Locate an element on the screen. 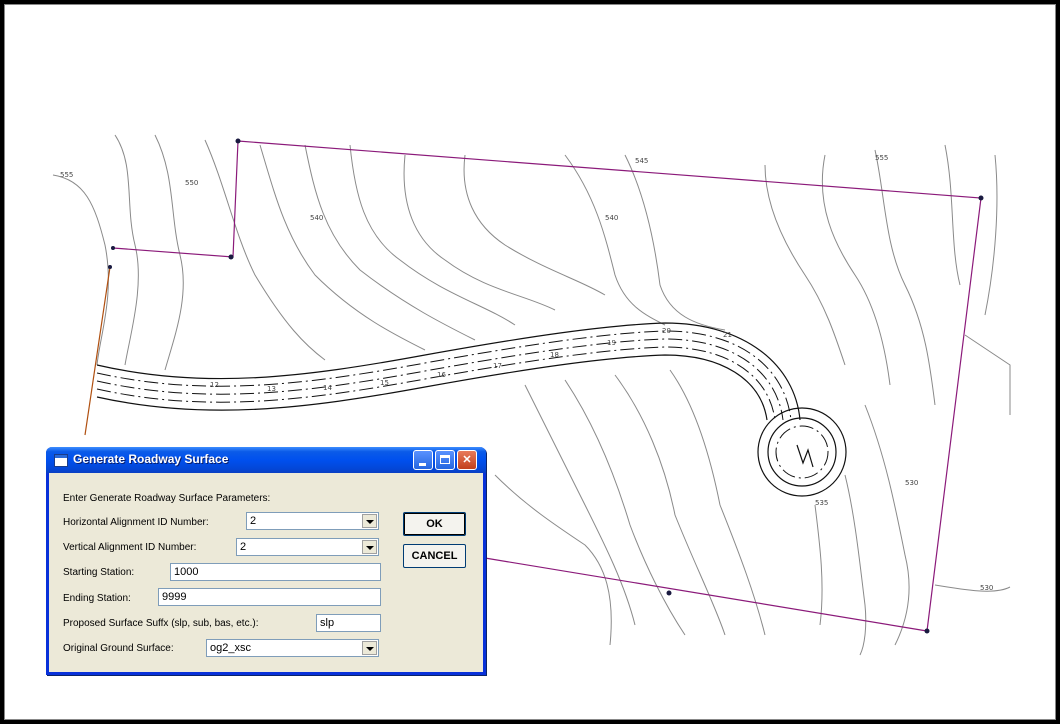 The height and width of the screenshot is (724, 1060). original-ground-select: og2_xsc is located at coordinates (292, 648).